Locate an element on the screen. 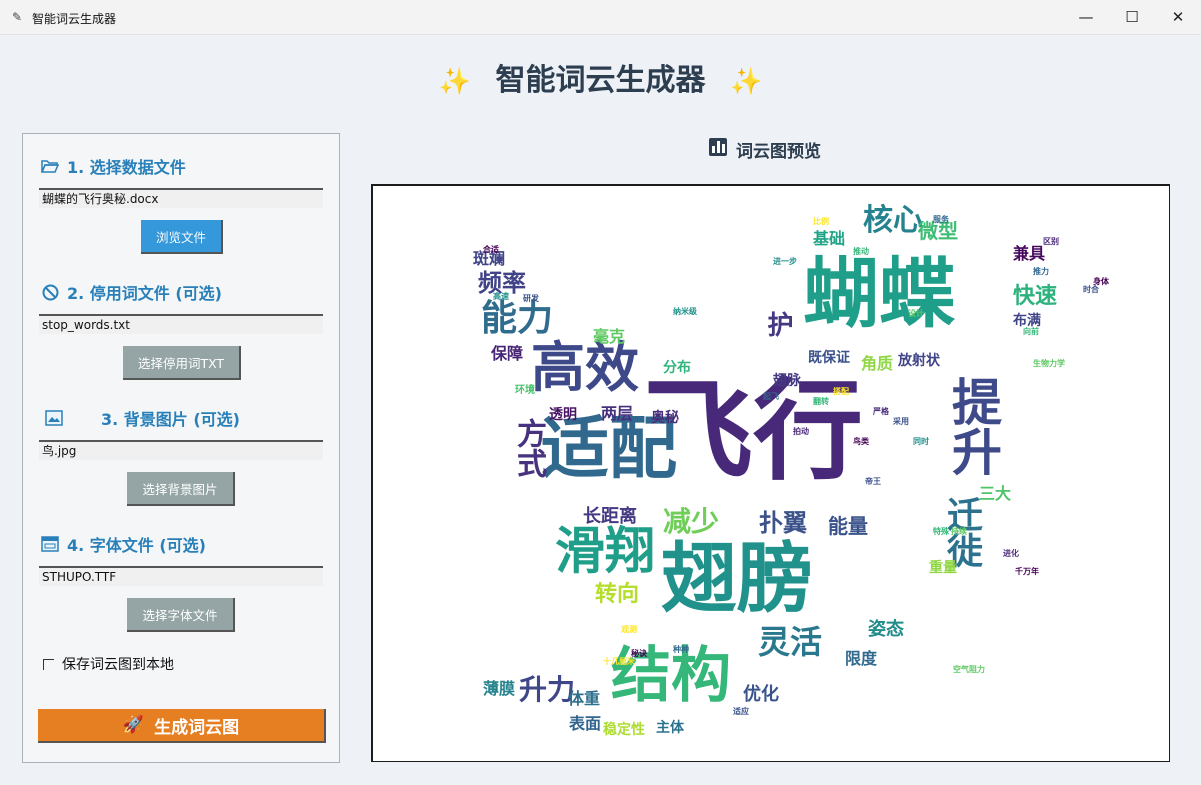 The image size is (1201, 785). wordcloud-word: 核心 is located at coordinates (893, 220).